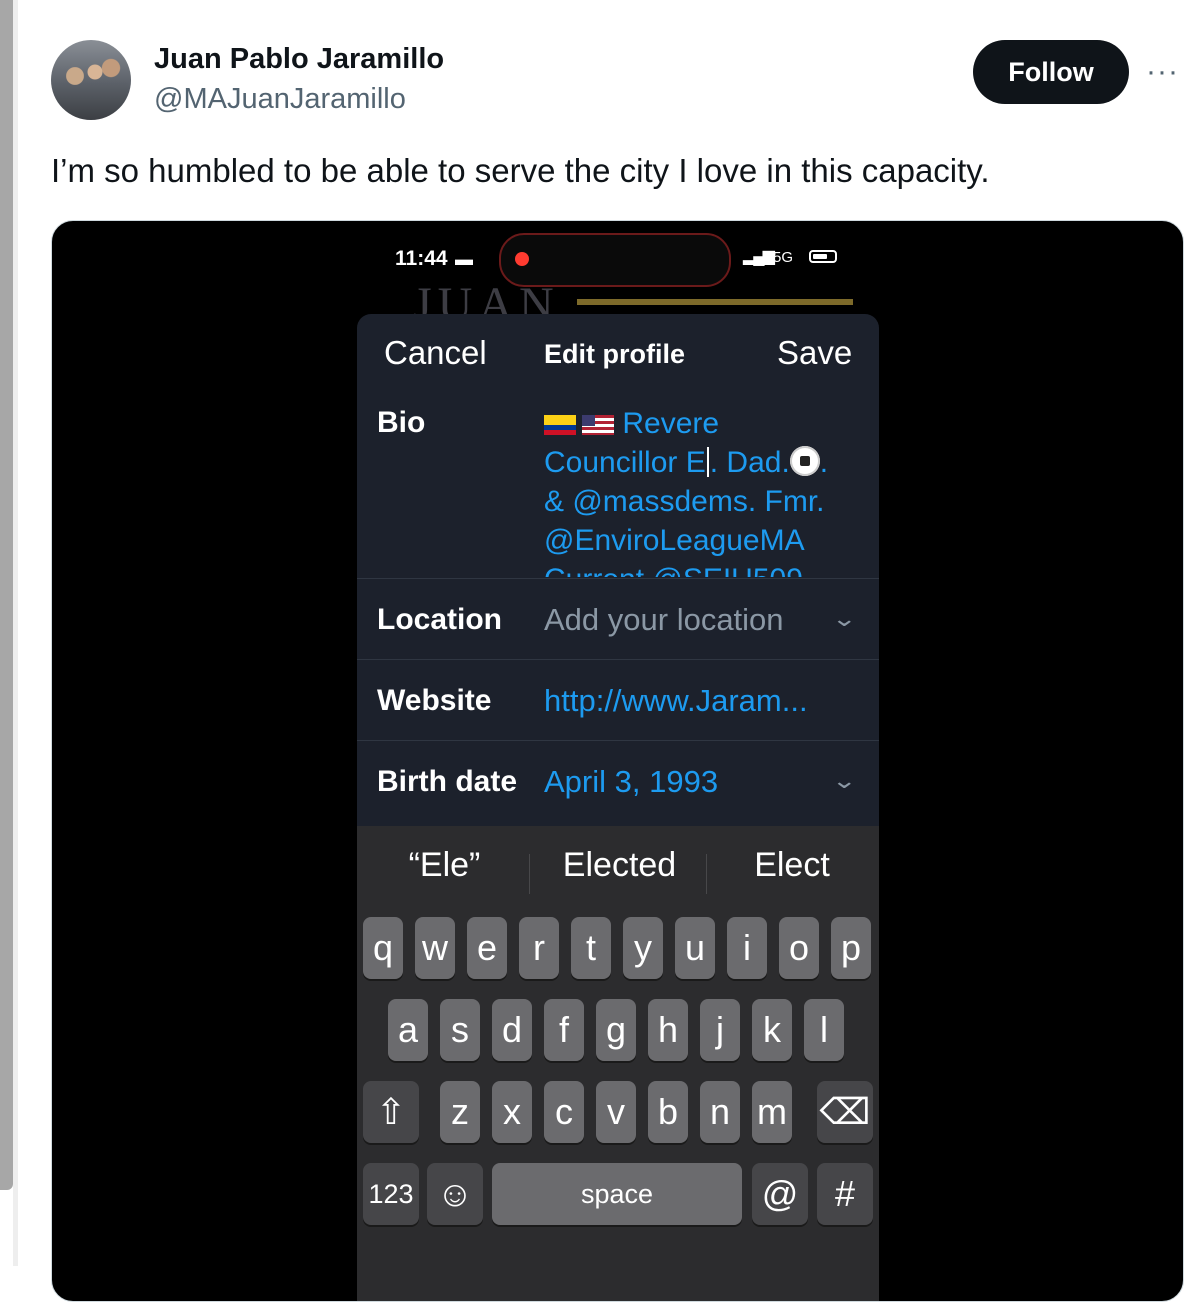  Describe the element at coordinates (643, 948) in the screenshot. I see `key-y: y` at that location.